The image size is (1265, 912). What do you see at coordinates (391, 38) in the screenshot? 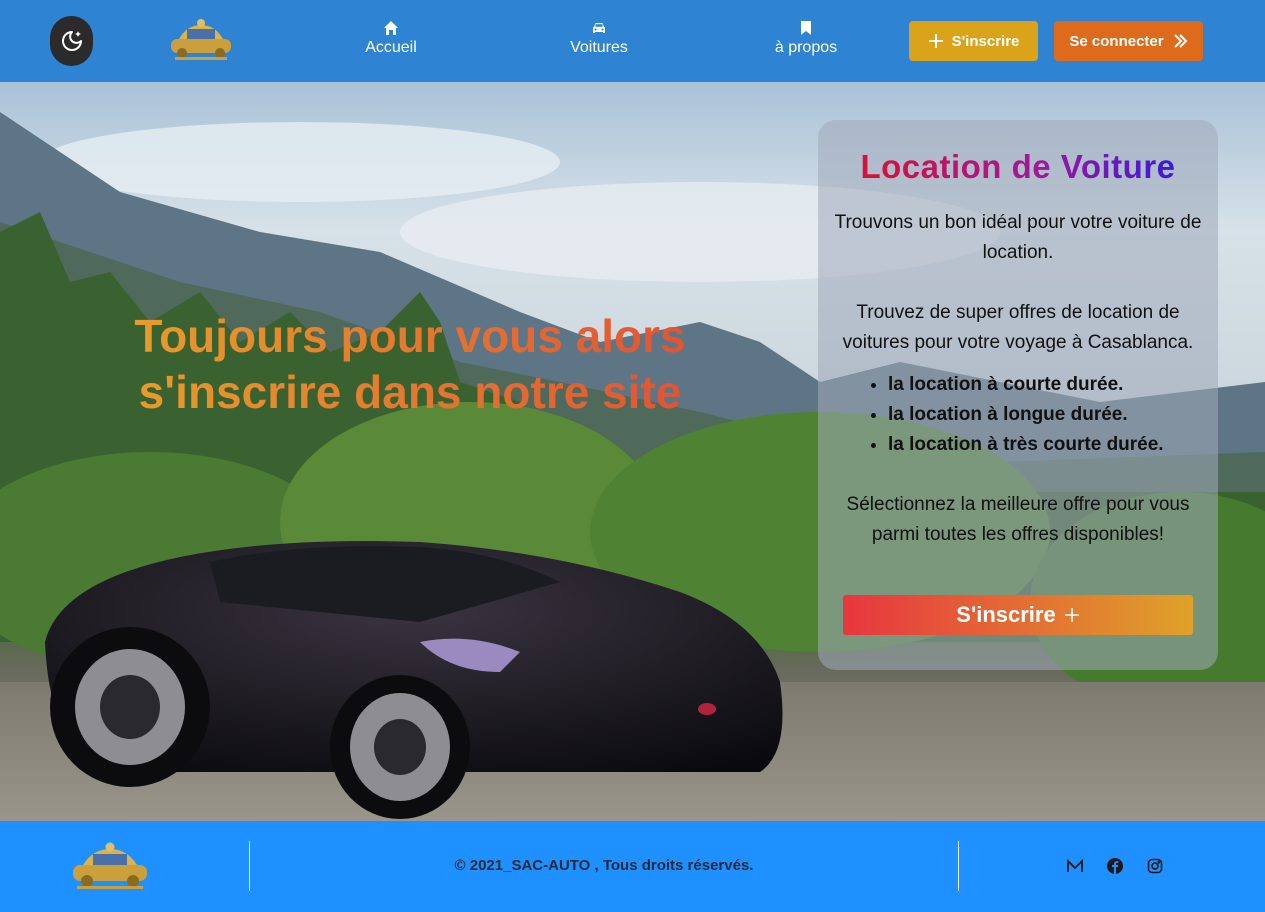
I see `nav-accueil: Accueil` at bounding box center [391, 38].